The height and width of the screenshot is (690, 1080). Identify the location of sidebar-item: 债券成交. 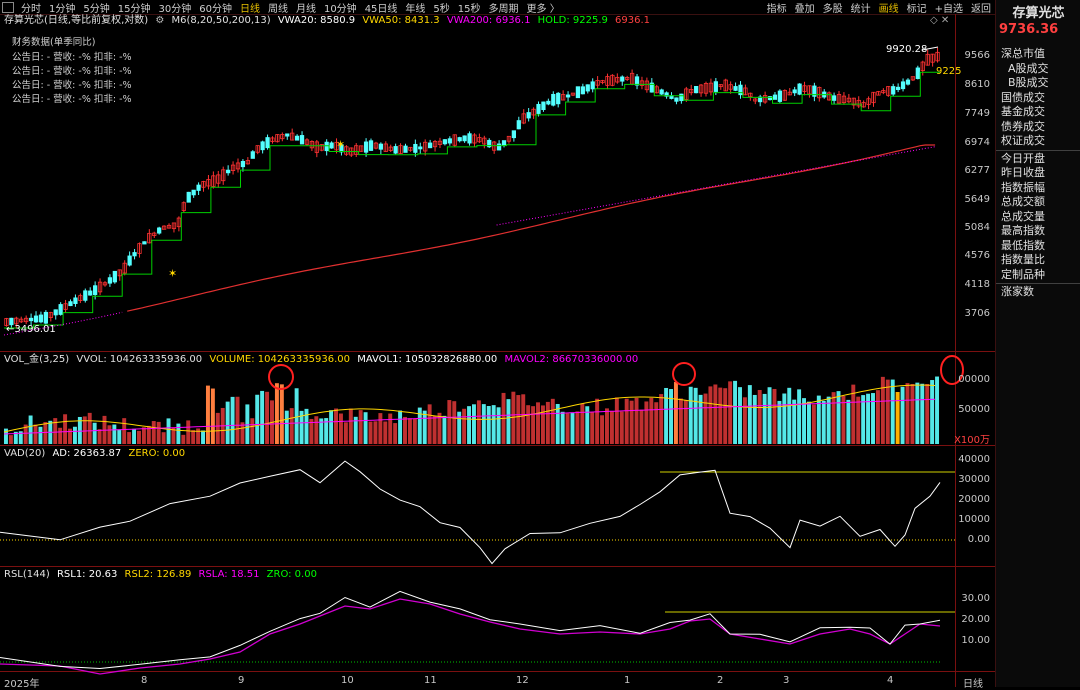
(1038, 127).